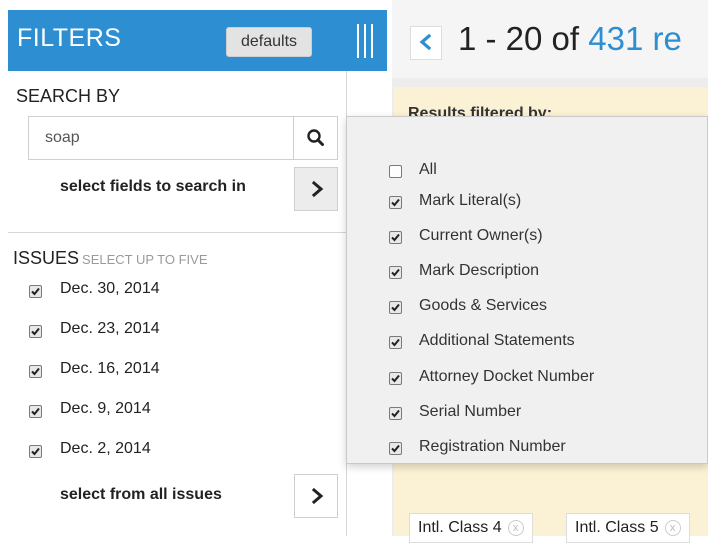  Describe the element at coordinates (46, 258) in the screenshot. I see `issues-label: ISSUES` at that location.